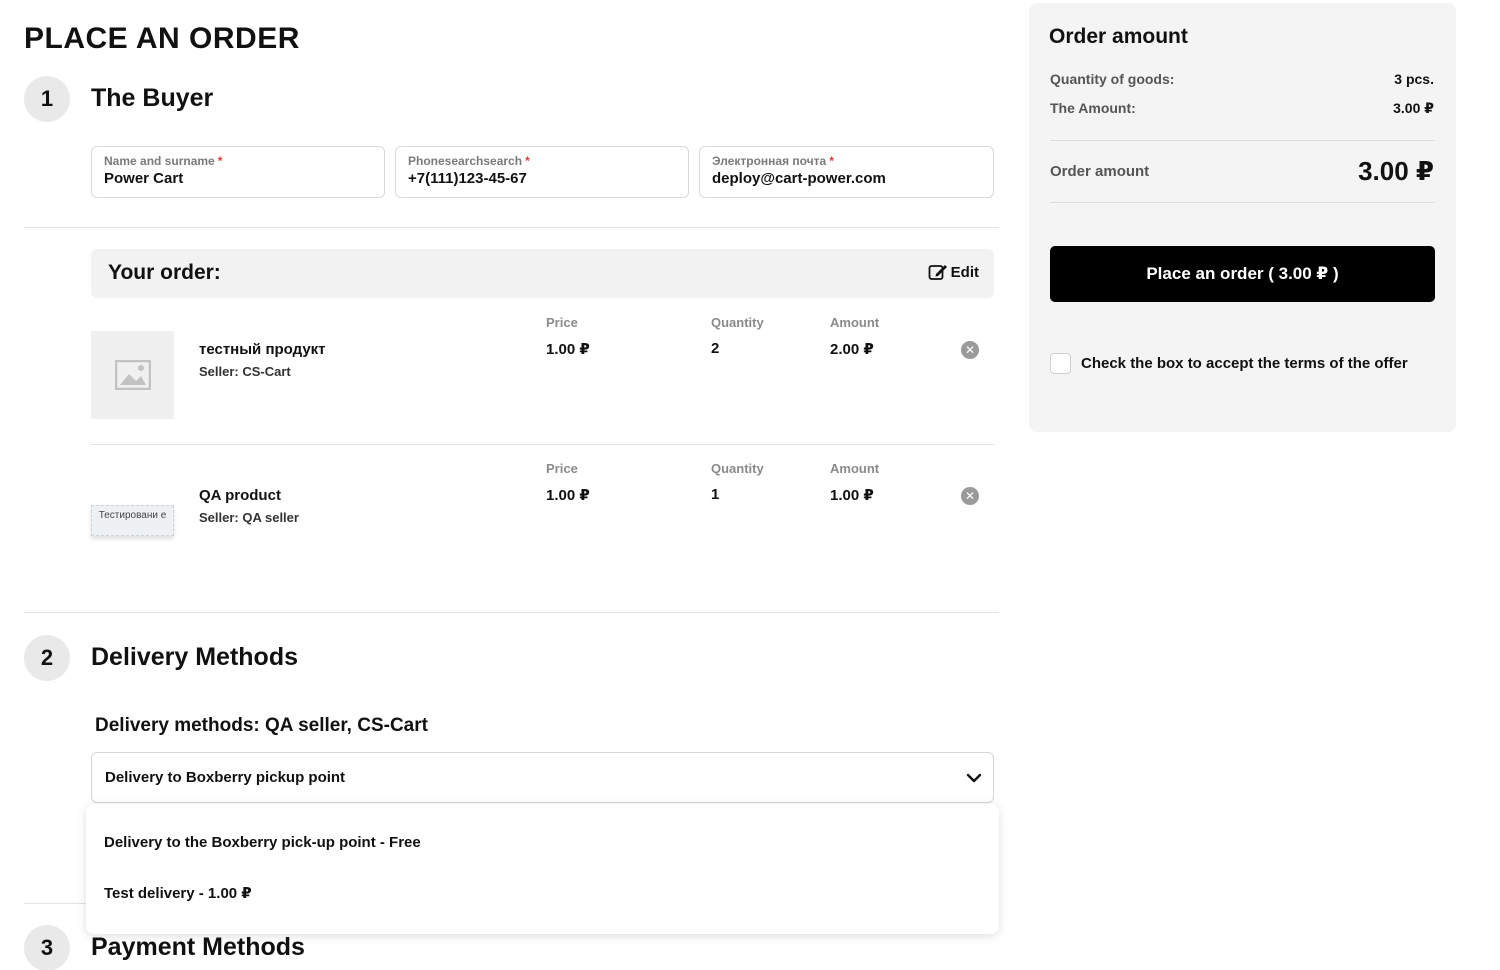 The height and width of the screenshot is (970, 1500). Describe the element at coordinates (225, 777) in the screenshot. I see `delivery-selected-value: Delivery to Boxberry pickup point` at that location.